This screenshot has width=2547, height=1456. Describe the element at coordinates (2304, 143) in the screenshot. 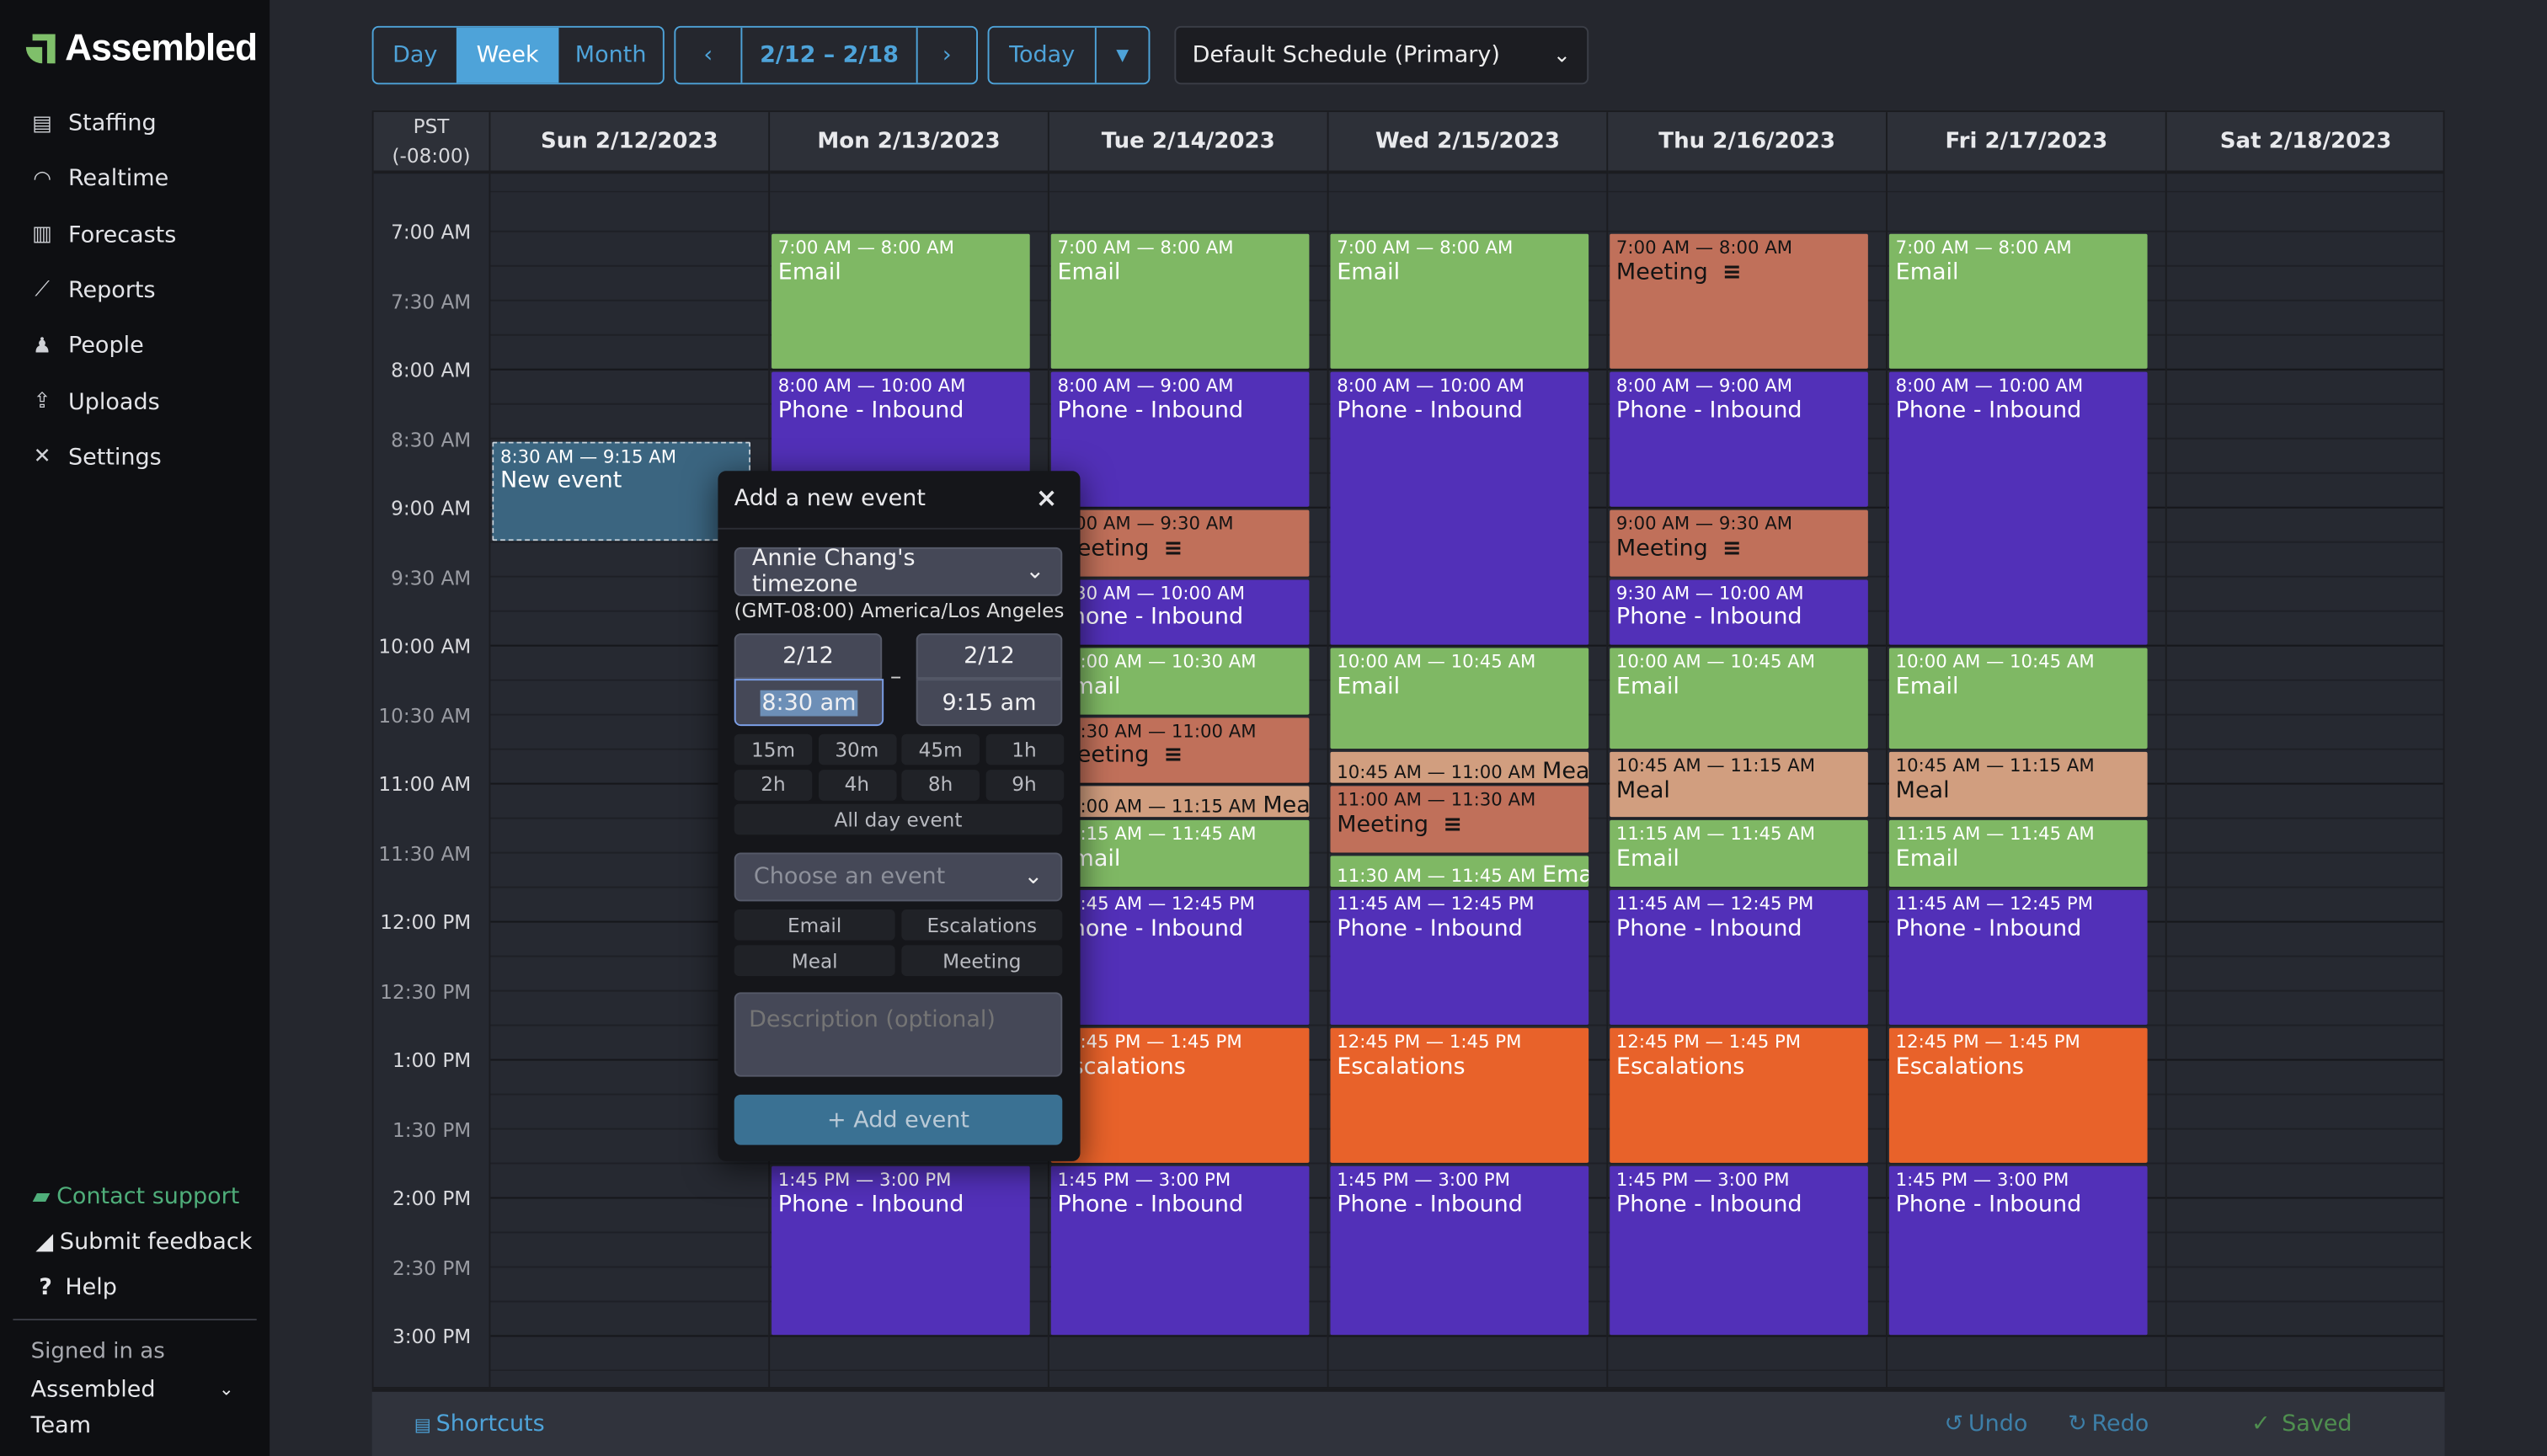

I see `day-header: Sat 2/18/2023` at that location.